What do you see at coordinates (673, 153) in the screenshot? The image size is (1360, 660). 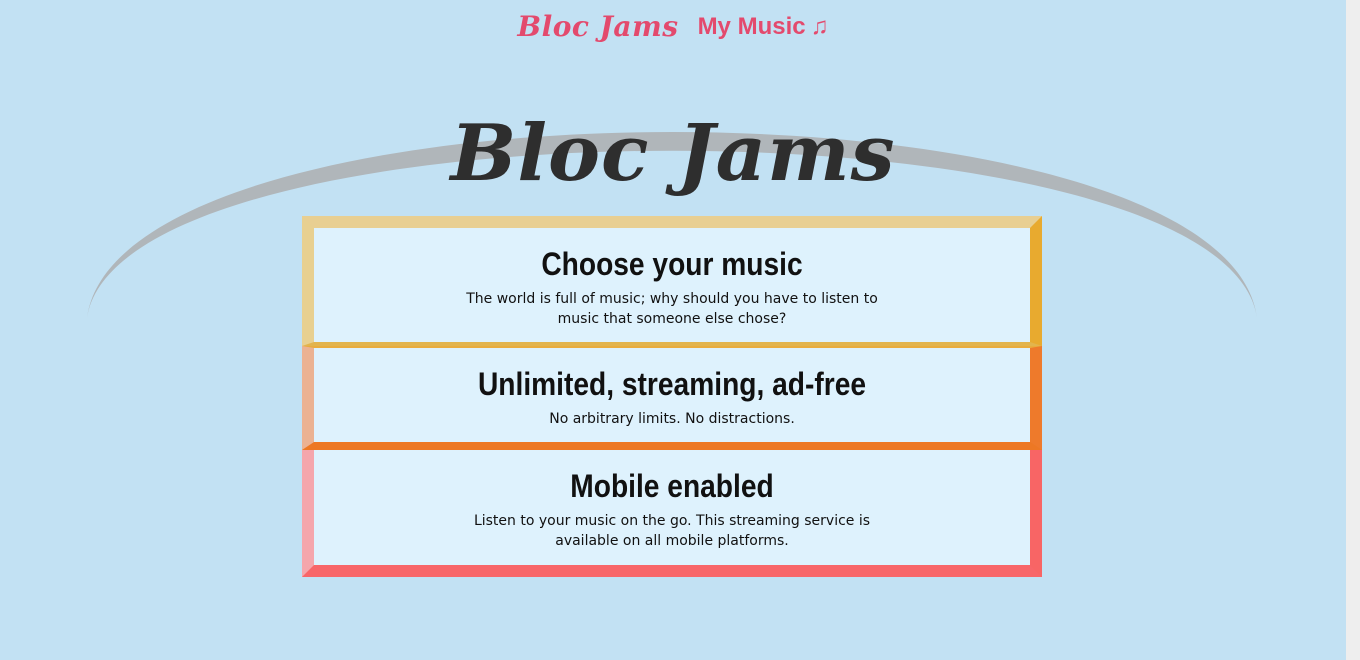 I see `hero-title: Bloc Jams` at bounding box center [673, 153].